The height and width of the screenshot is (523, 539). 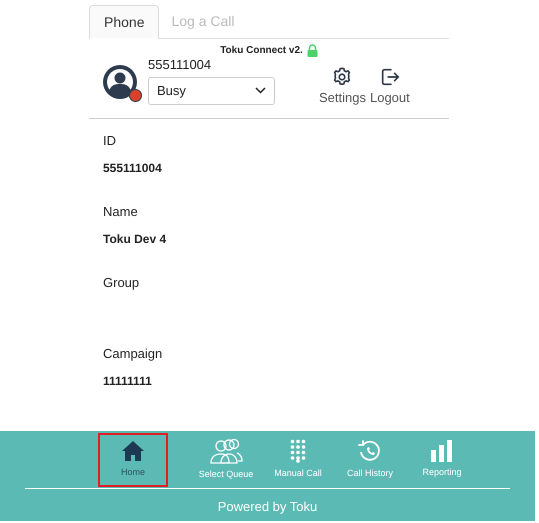 I want to click on status-dropdown: Busy, so click(x=211, y=90).